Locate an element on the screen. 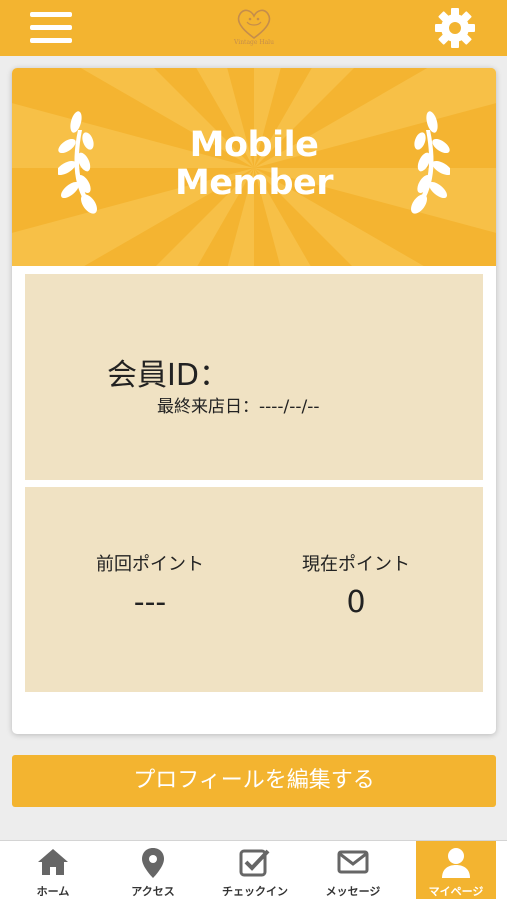 The image size is (507, 900). current-points-value: 0 is located at coordinates (356, 602).